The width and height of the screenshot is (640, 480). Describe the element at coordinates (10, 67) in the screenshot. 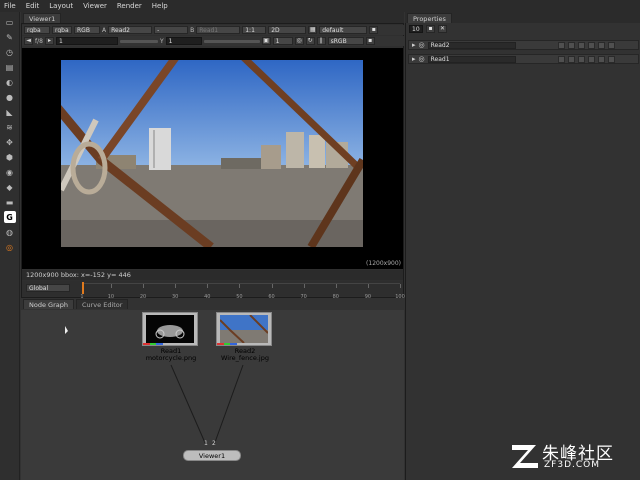

I see `channel-icon: ▤` at that location.